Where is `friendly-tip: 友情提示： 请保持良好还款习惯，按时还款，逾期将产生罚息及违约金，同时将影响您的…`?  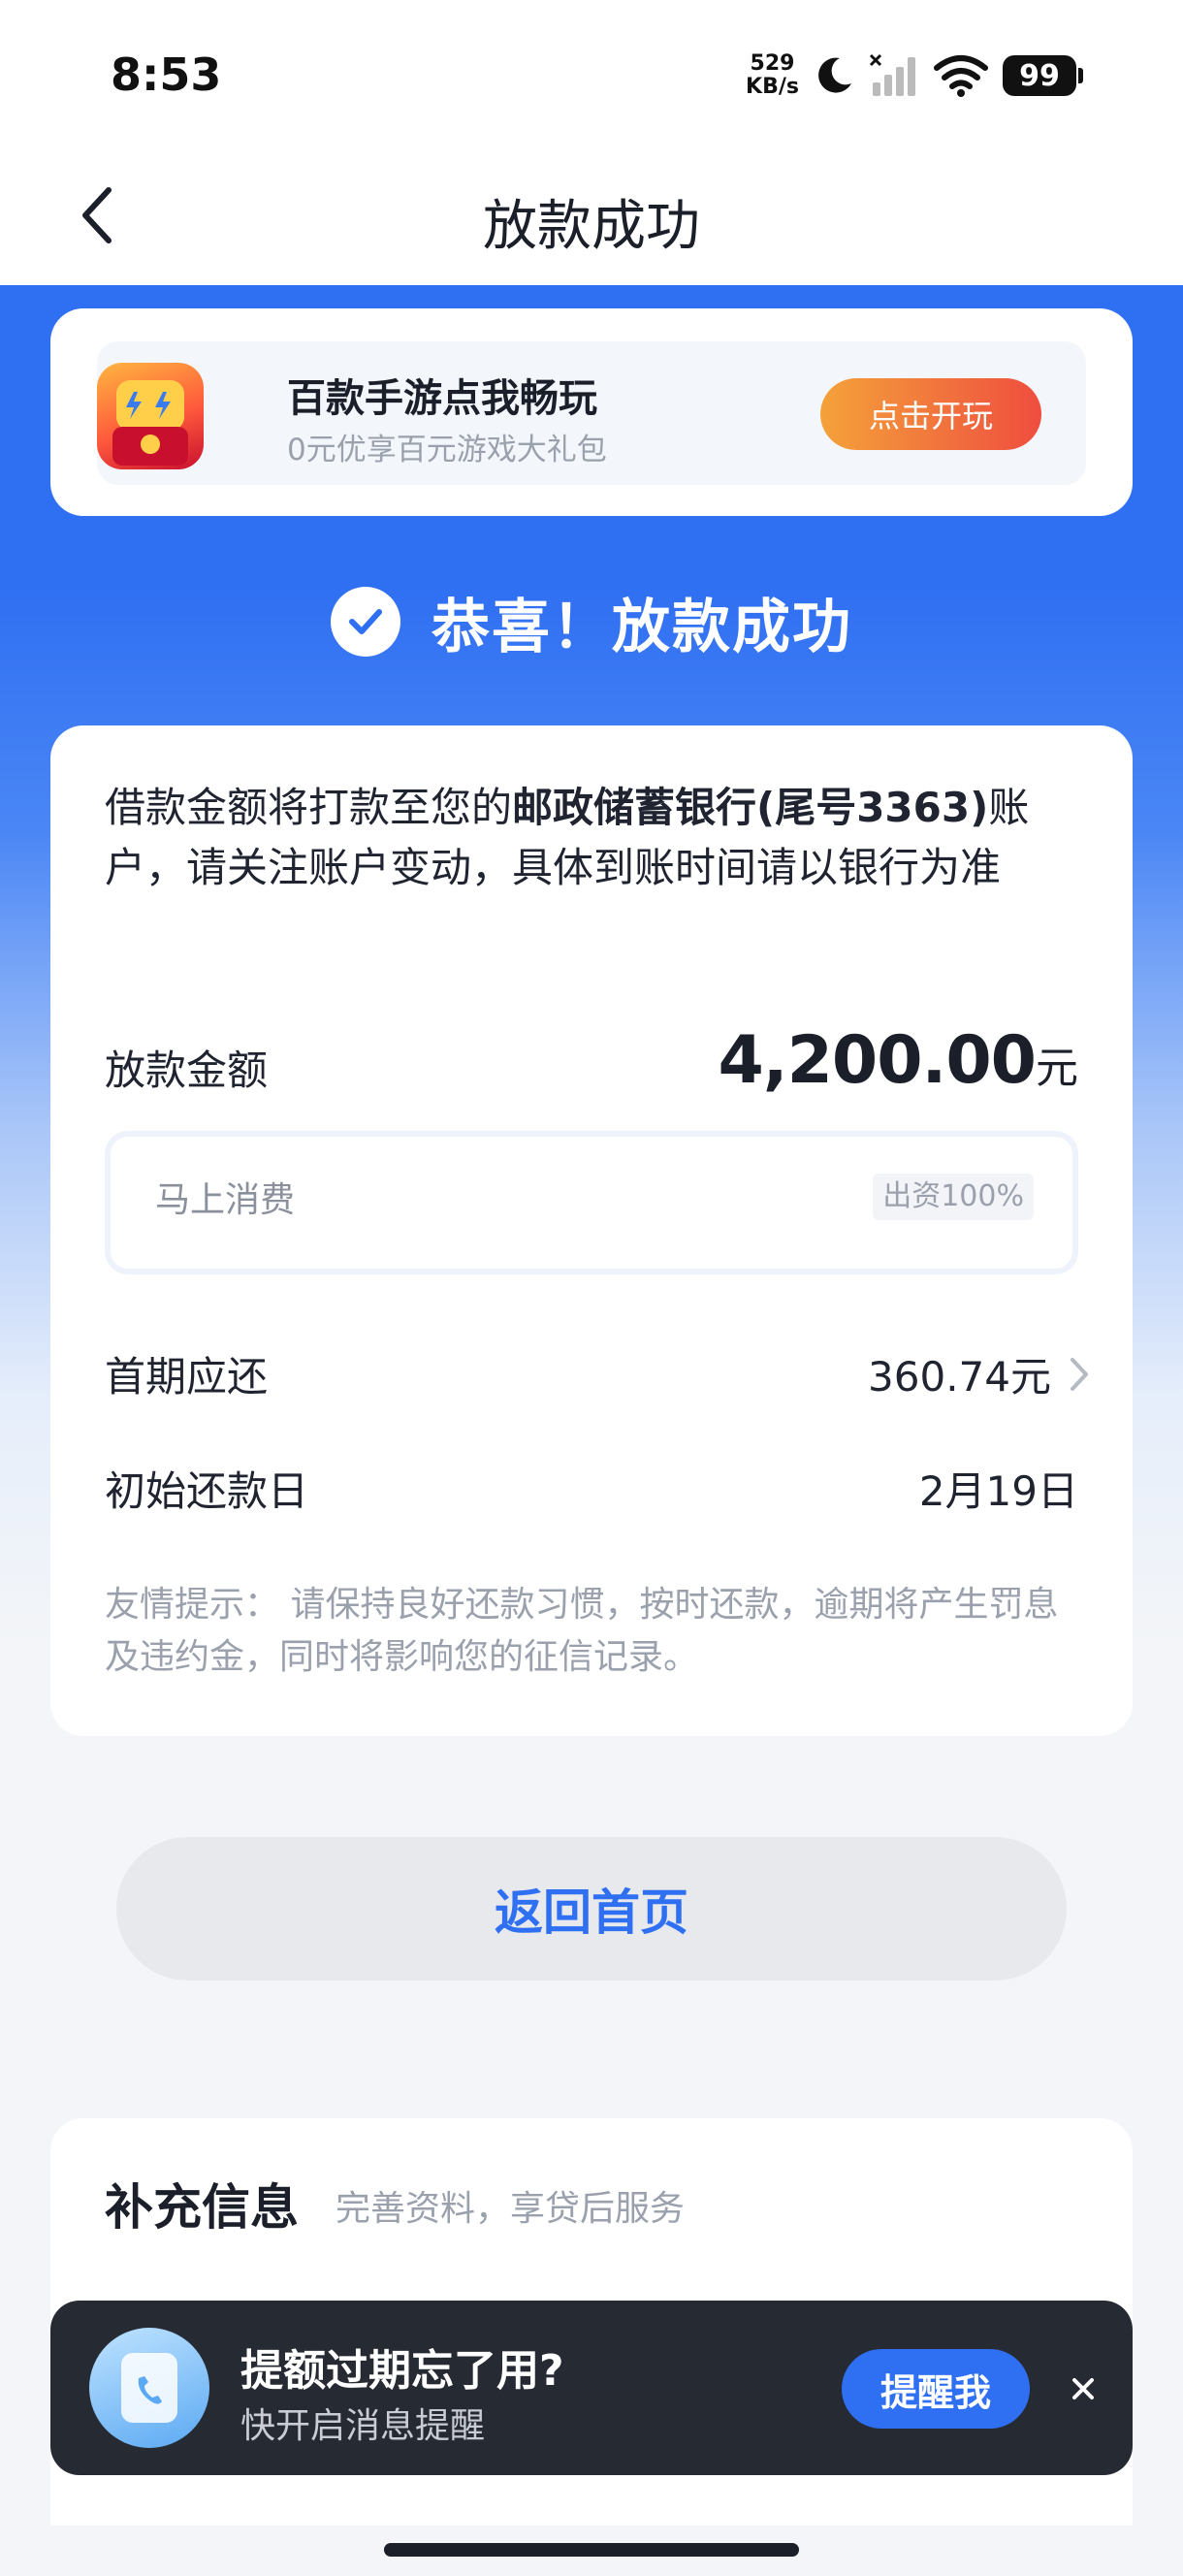
friendly-tip: 友情提示： 请保持良好还款习惯，按时还款，逾期将产生罚息及违约金，同时将影响您的… is located at coordinates (582, 1631).